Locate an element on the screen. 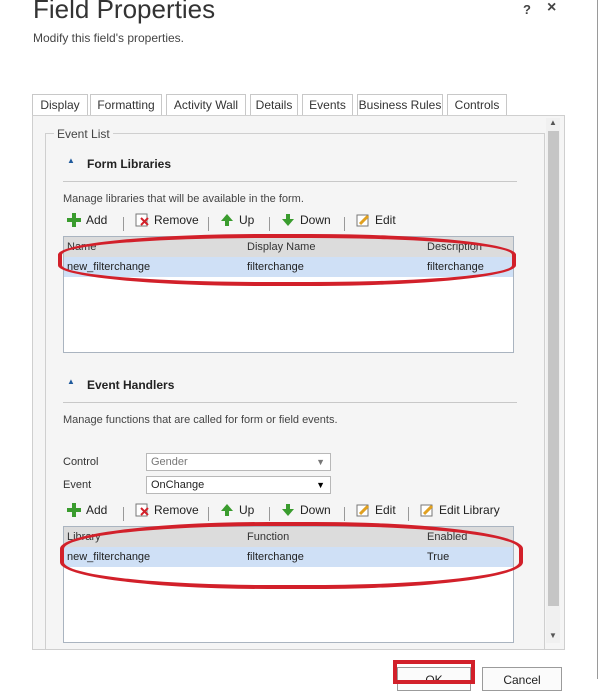  cell-enabled: True is located at coordinates (438, 557).